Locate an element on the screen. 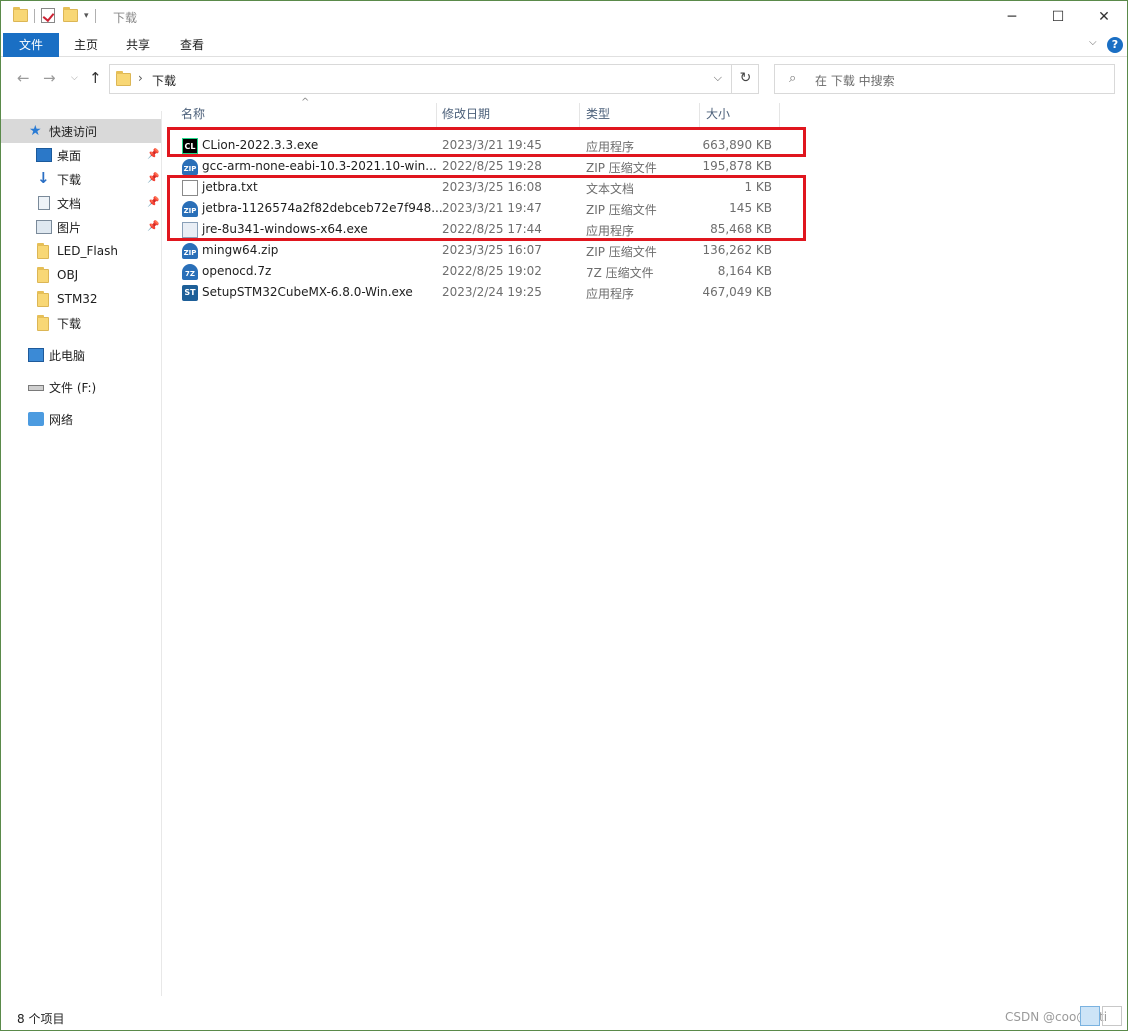  nav-quick-access: ★ 快速访问 is located at coordinates (81, 131).